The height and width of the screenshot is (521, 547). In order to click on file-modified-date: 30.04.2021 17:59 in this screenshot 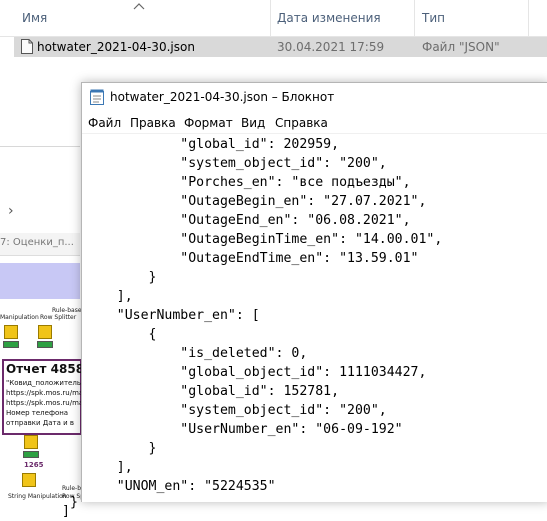, I will do `click(331, 47)`.